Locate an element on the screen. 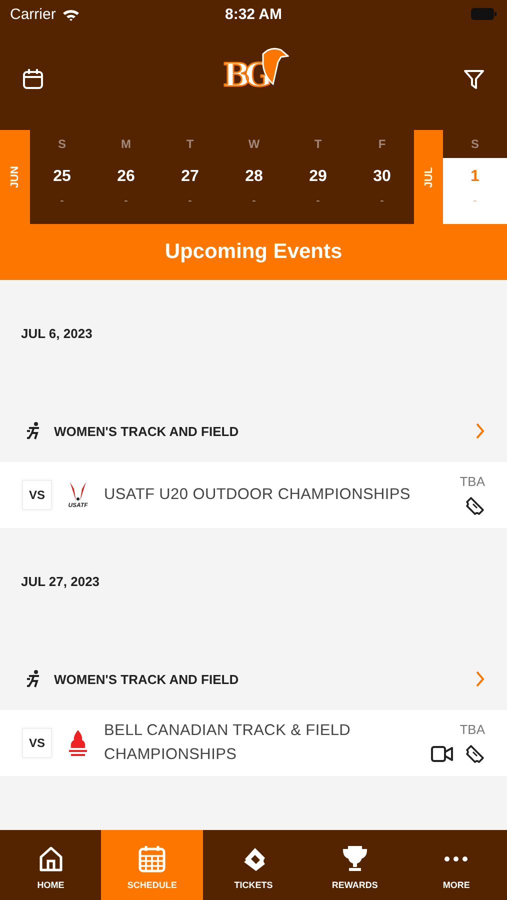 Image resolution: width=507 pixels, height=900 pixels. day-cell: 28 - is located at coordinates (254, 191).